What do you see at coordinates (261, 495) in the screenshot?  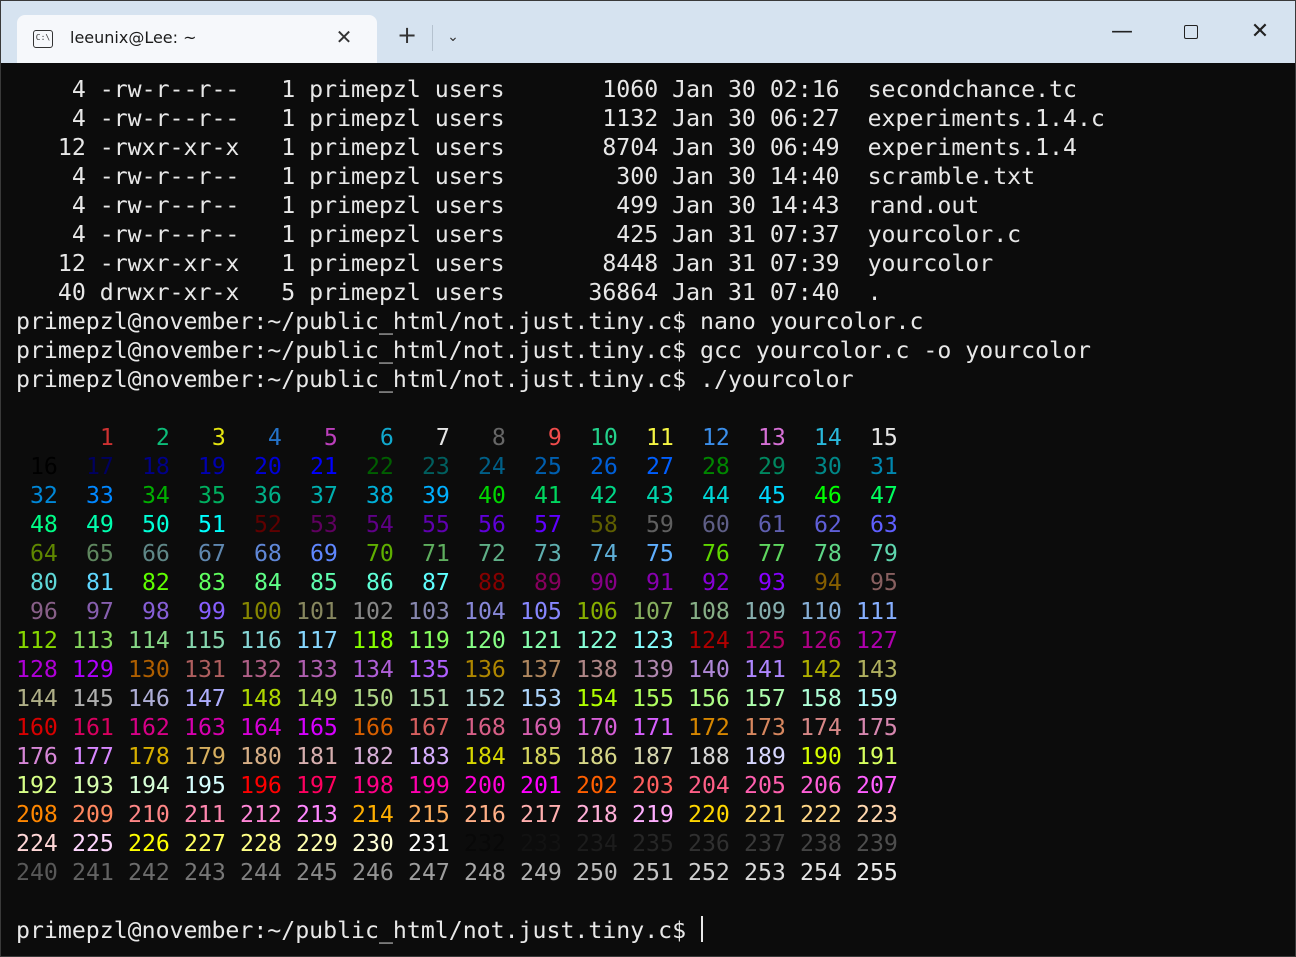 I see `color-code-36: 36` at bounding box center [261, 495].